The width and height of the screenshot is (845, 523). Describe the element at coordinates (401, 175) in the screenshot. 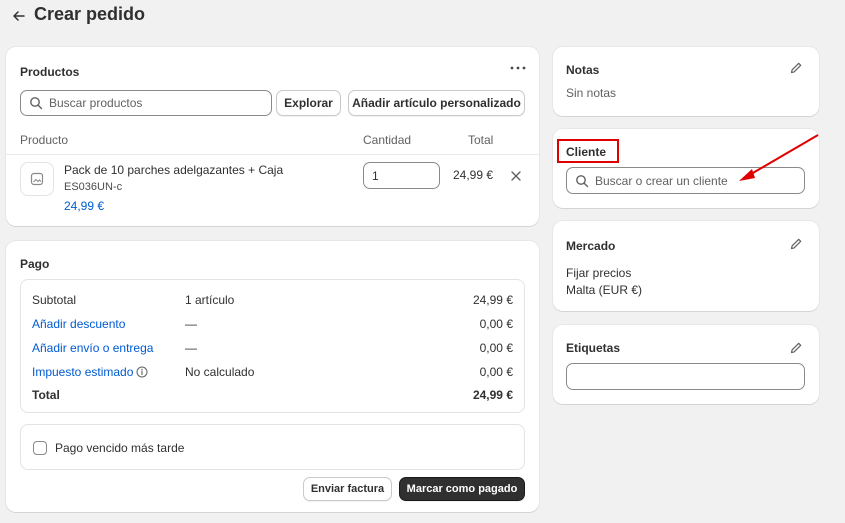

I see `quantity-input: 1` at that location.